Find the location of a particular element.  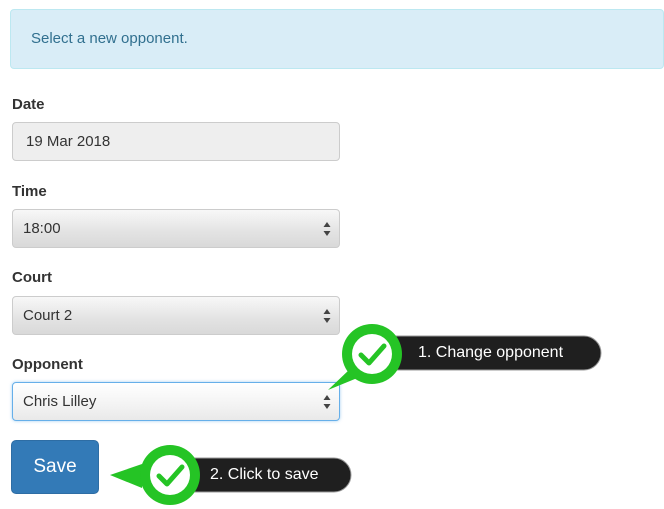

alert-message: Select a new opponent. is located at coordinates (109, 38).